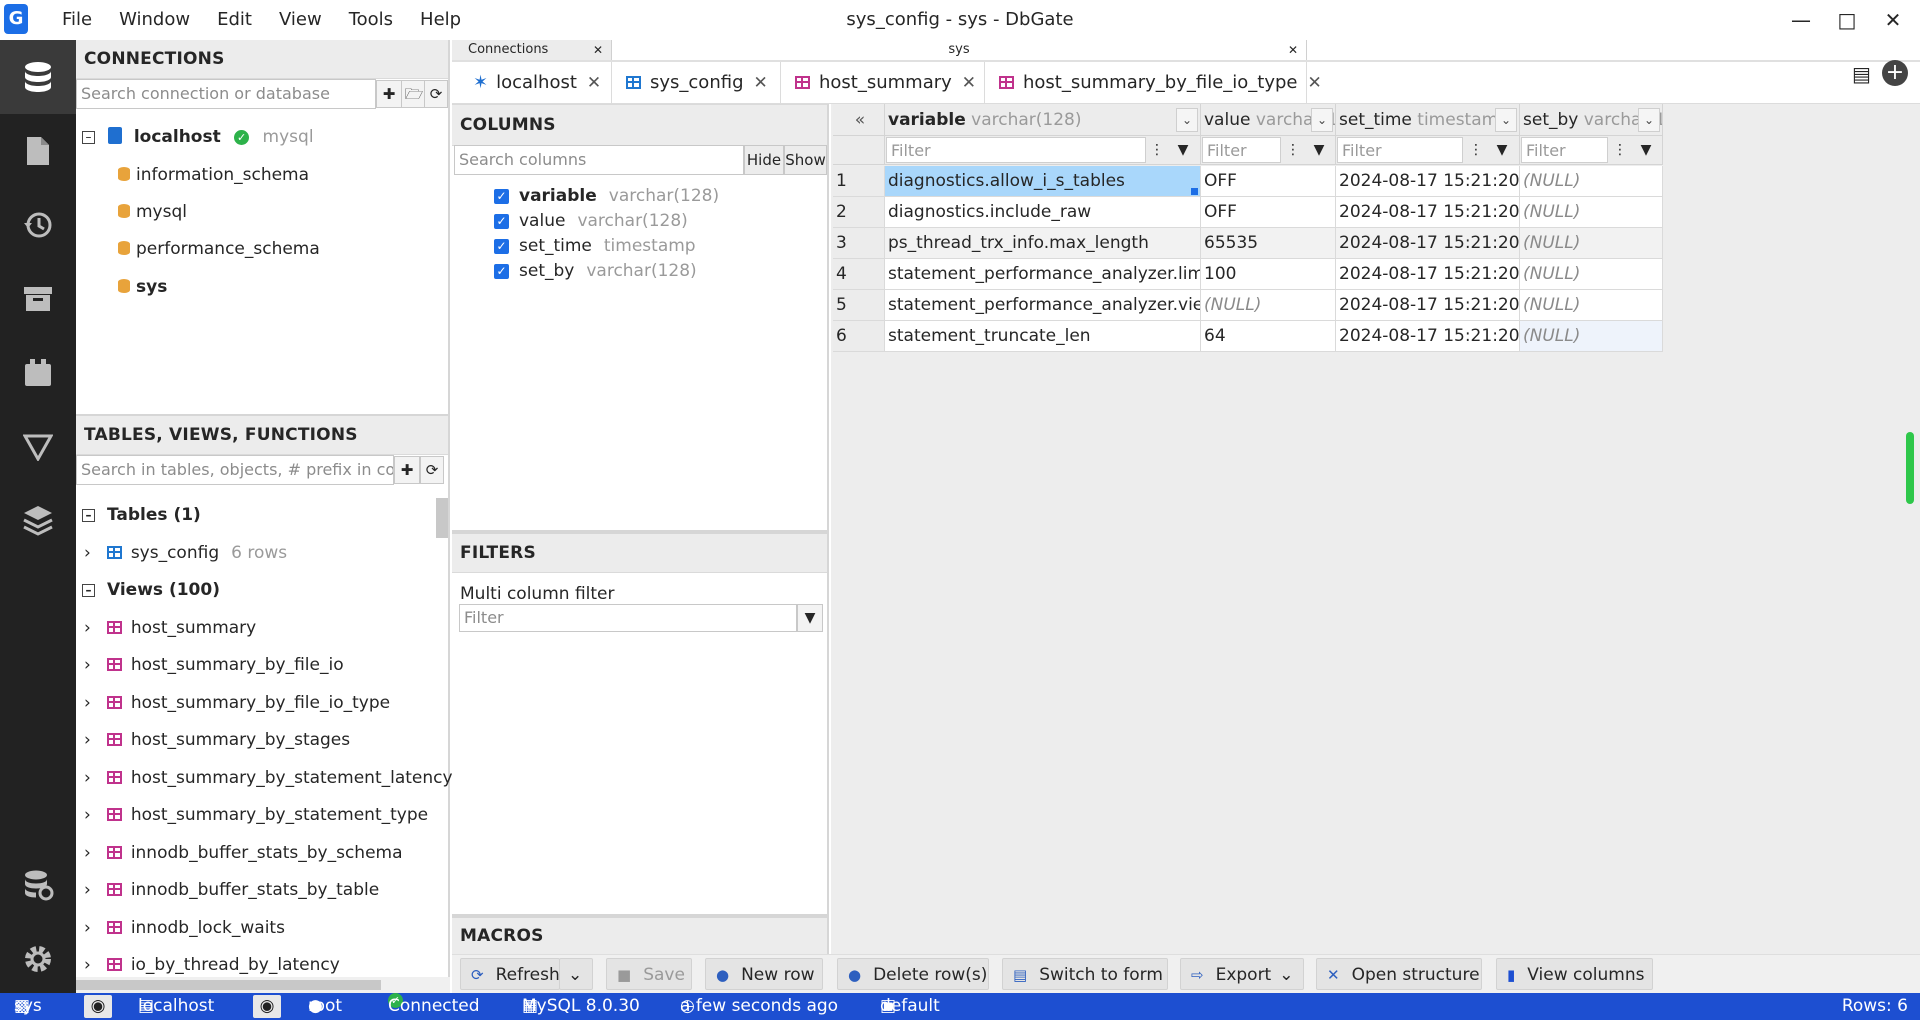  Describe the element at coordinates (389, 94) in the screenshot. I see `add-connection-icon: ✚` at that location.